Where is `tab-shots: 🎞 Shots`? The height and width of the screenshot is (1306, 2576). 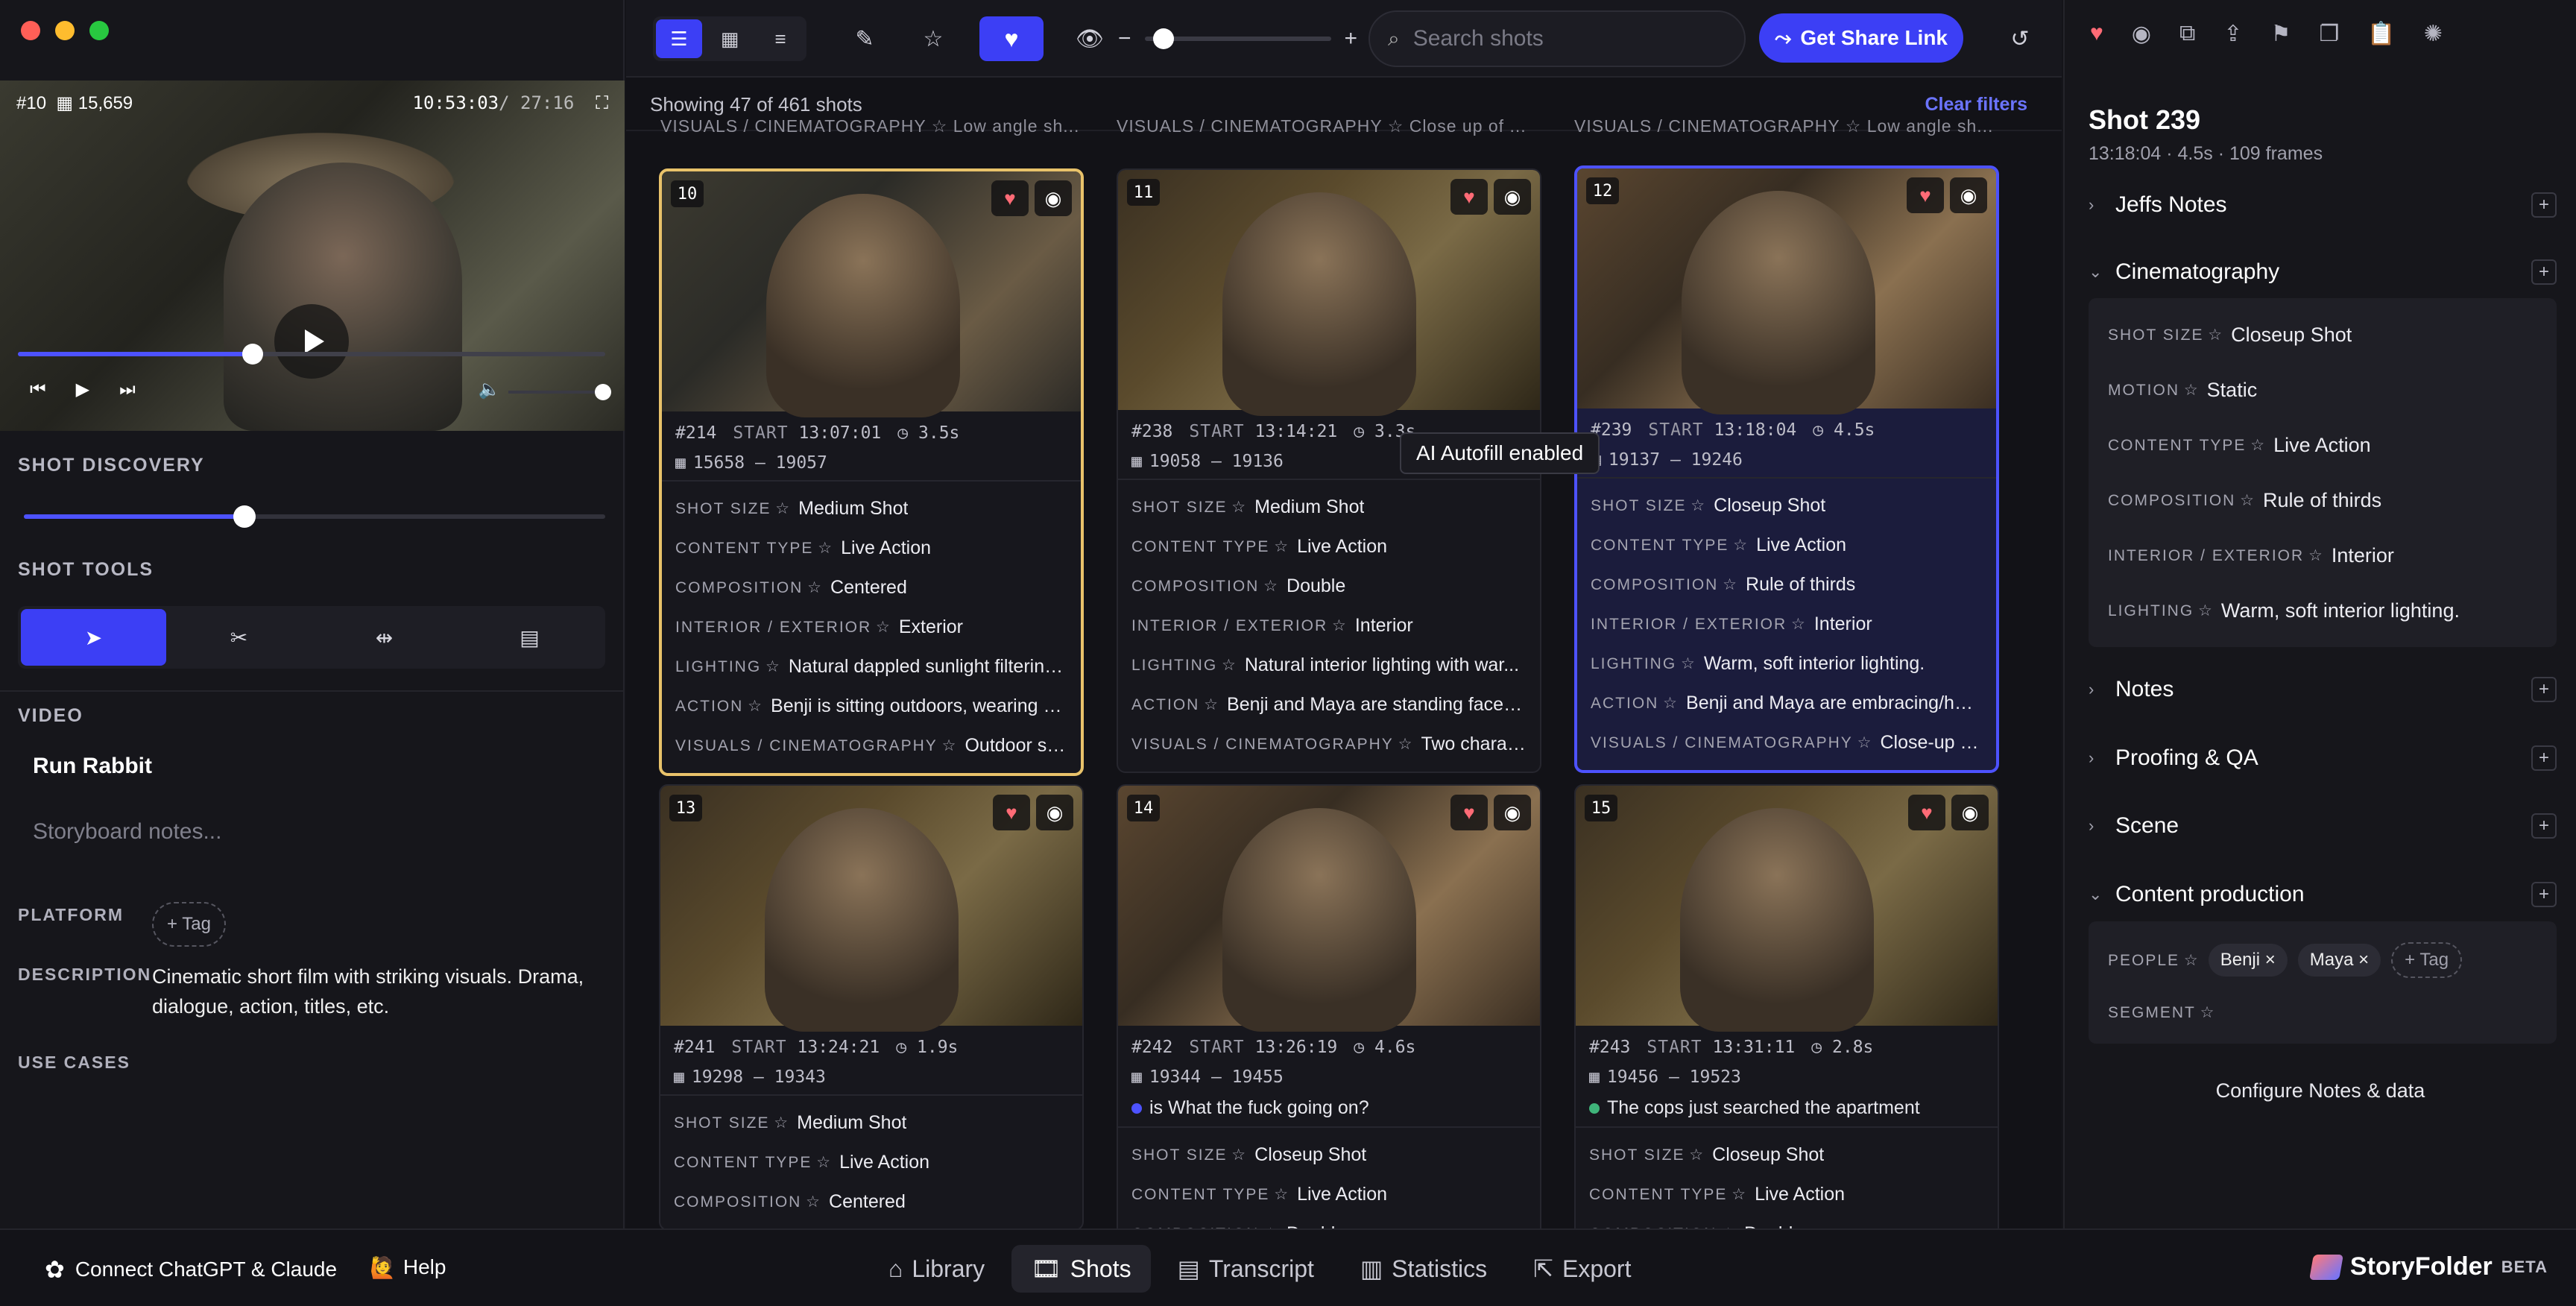 tab-shots: 🎞 Shots is located at coordinates (1081, 1269).